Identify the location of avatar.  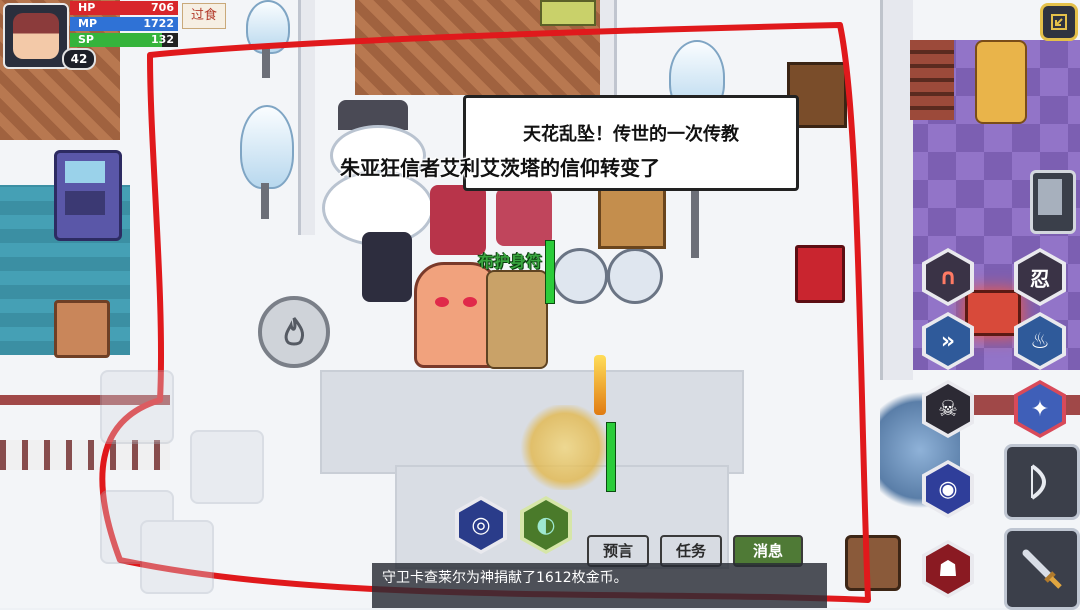
(36, 36).